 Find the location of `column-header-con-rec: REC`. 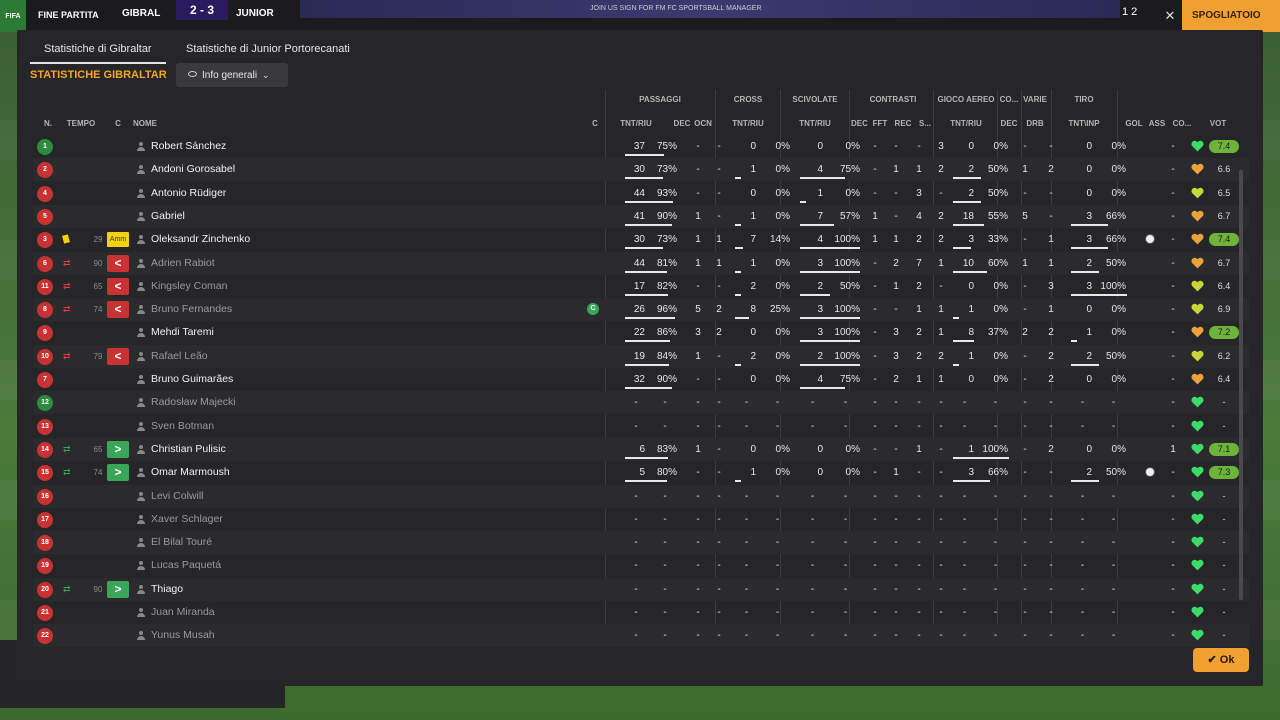

column-header-con-rec: REC is located at coordinates (903, 123).